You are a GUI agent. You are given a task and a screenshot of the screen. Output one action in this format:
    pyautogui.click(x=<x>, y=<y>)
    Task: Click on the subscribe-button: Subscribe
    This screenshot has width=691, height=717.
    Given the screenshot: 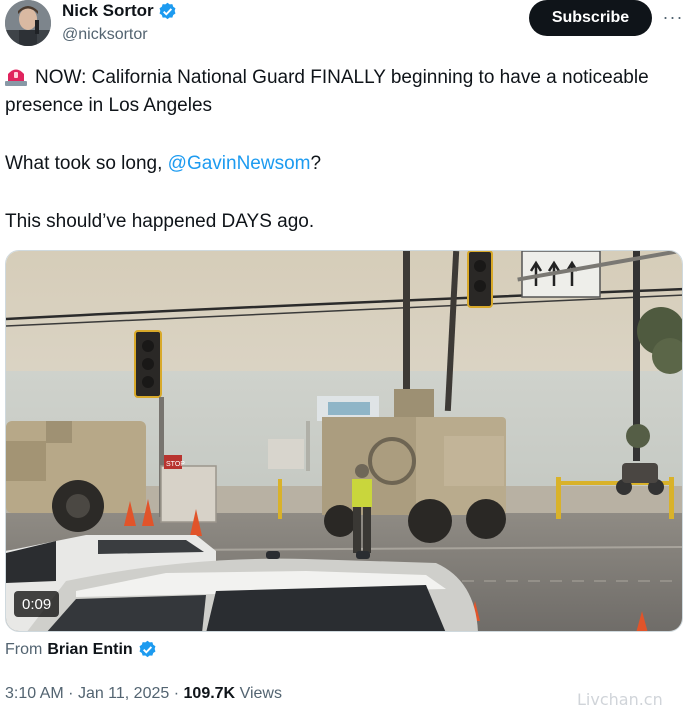 What is the action you would take?
    pyautogui.click(x=590, y=18)
    